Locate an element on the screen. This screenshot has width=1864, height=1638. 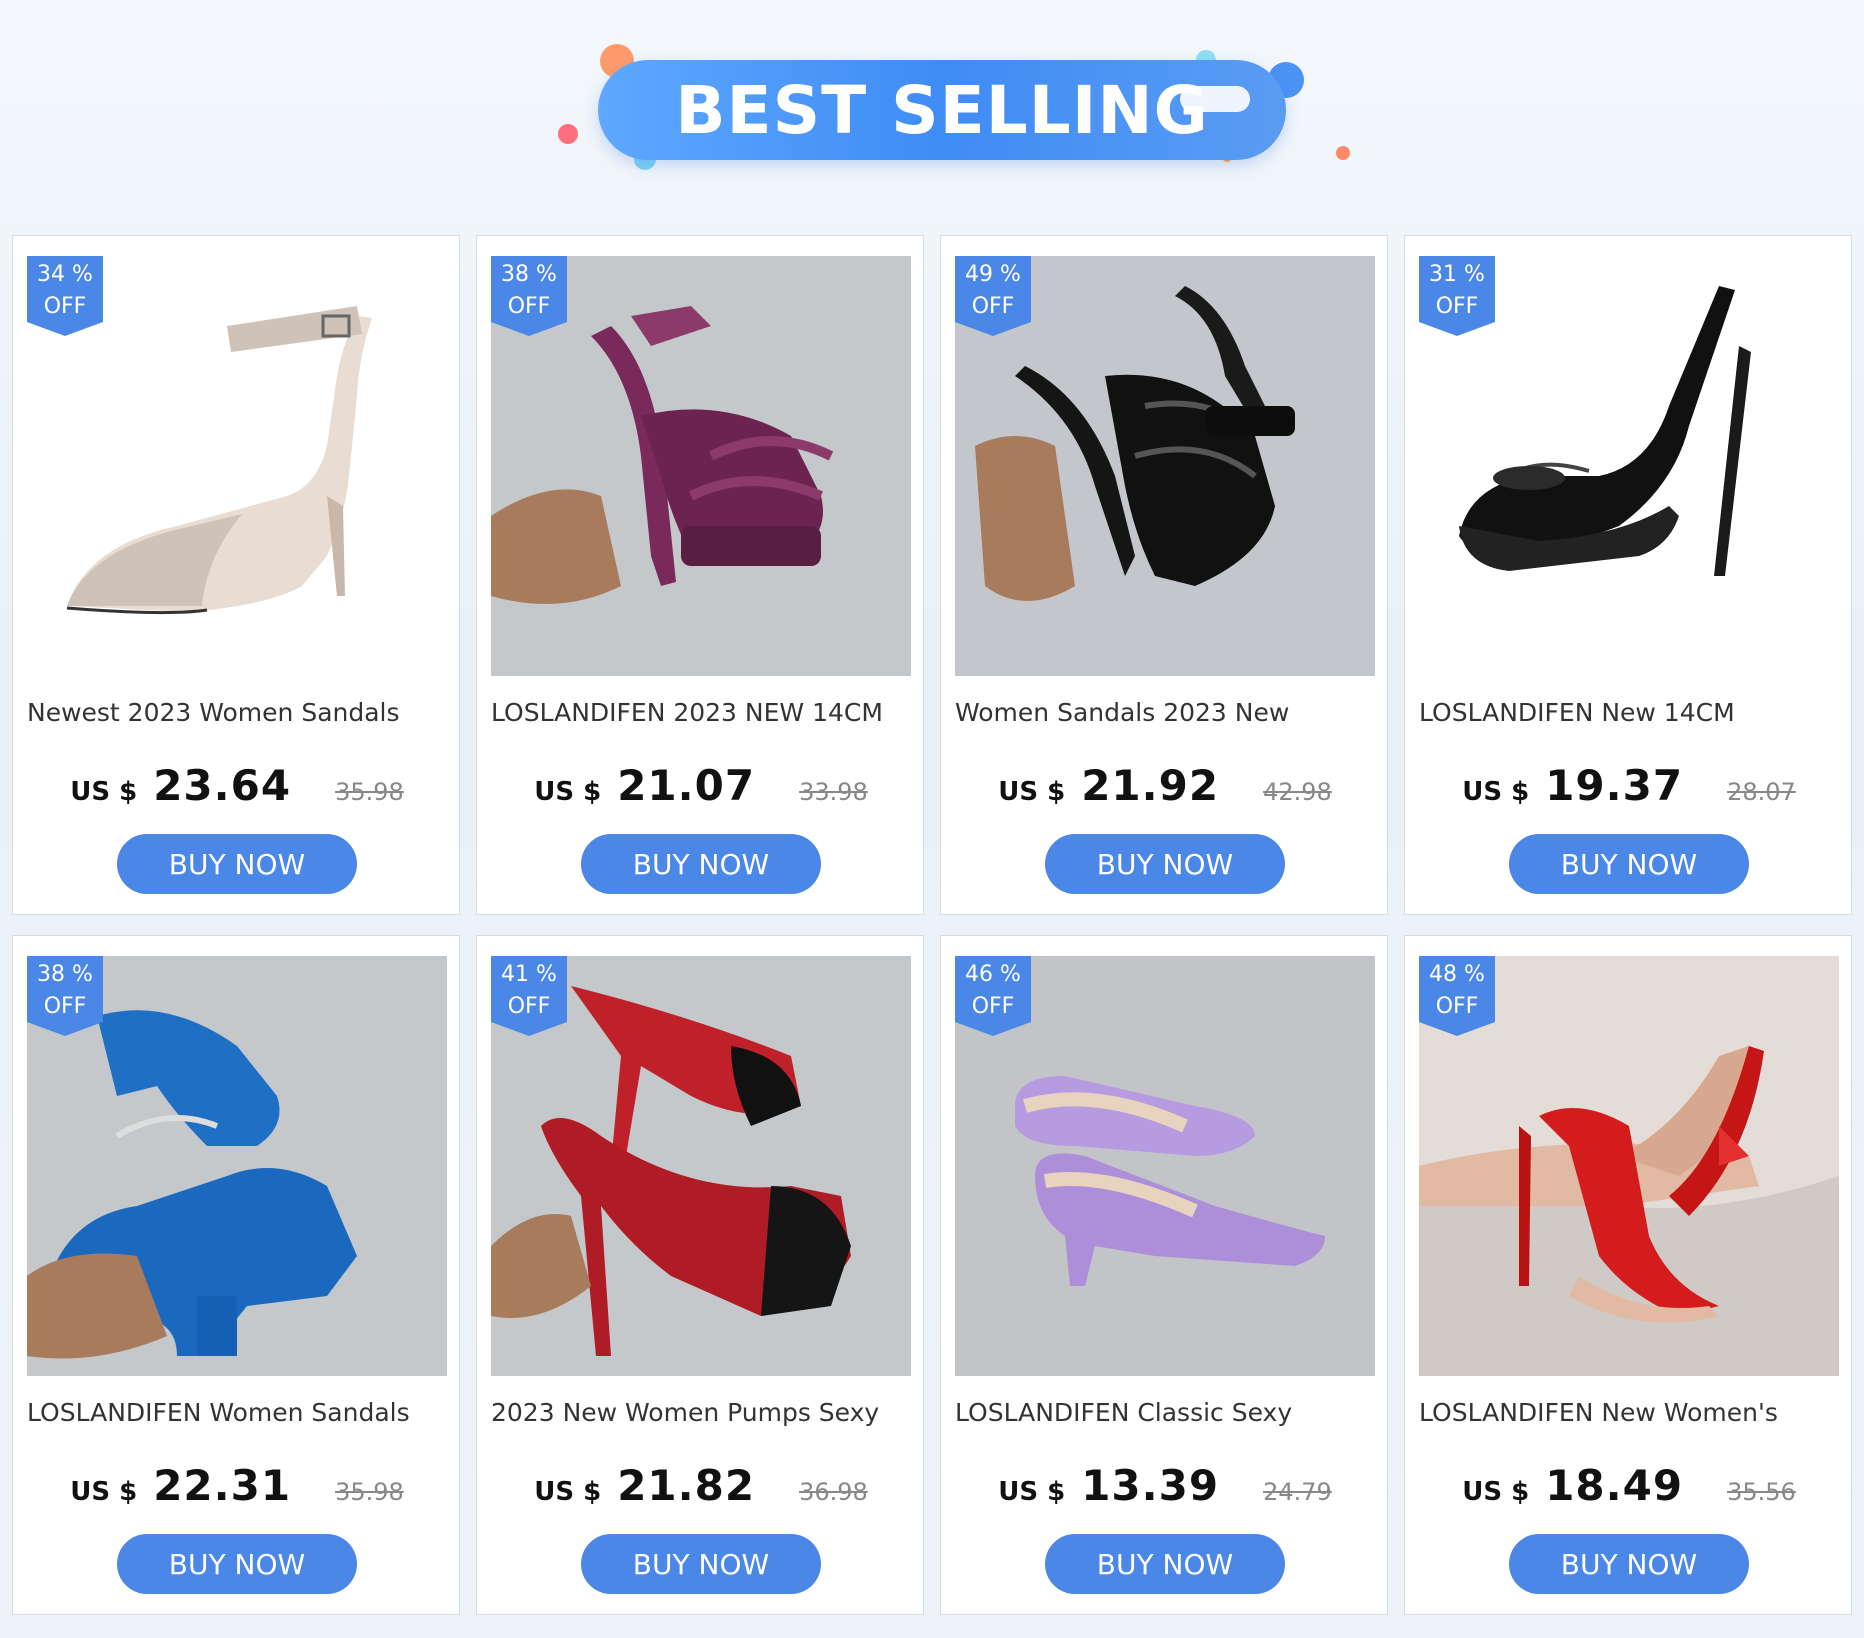
sale-price: 21.82 is located at coordinates (686, 1485).